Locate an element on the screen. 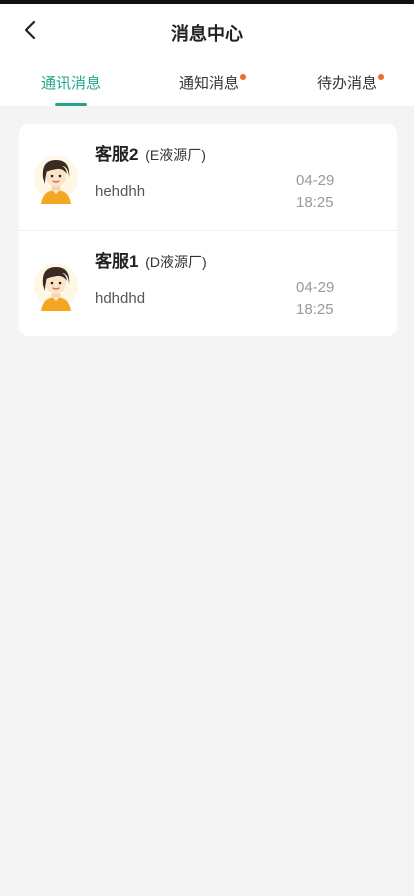  tab-label-wrap: 待办消息 is located at coordinates (350, 83).